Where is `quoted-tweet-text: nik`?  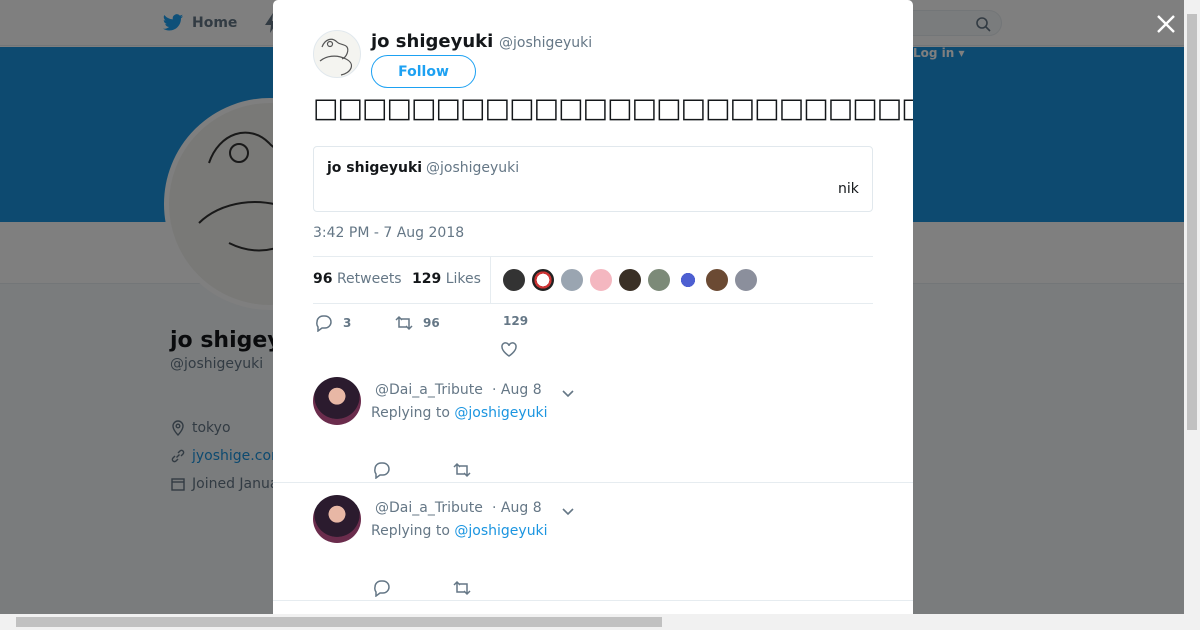 quoted-tweet-text: nik is located at coordinates (848, 189).